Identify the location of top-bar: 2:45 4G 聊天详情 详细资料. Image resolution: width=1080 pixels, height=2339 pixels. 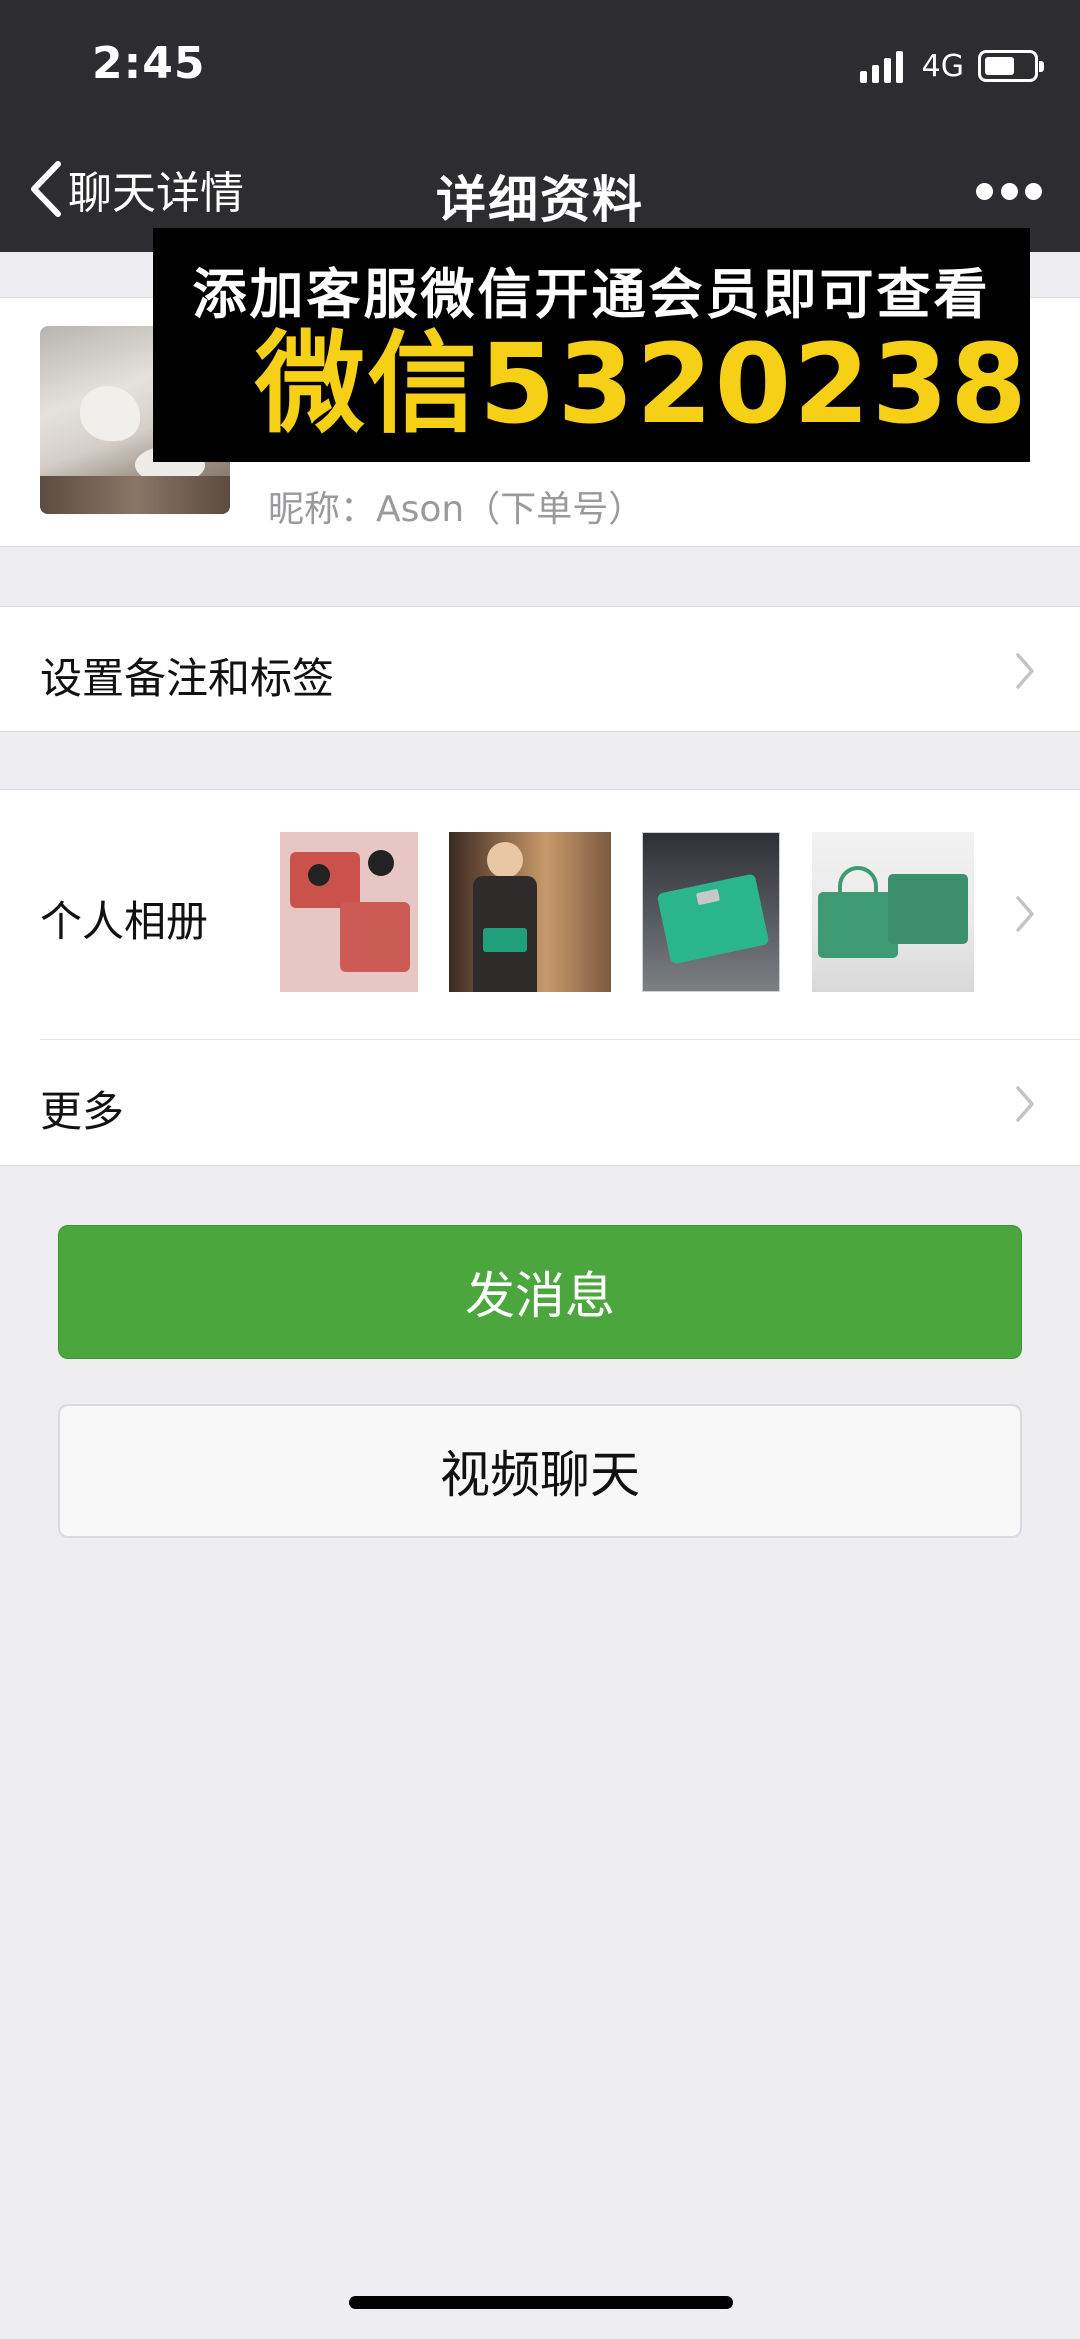
(540, 126).